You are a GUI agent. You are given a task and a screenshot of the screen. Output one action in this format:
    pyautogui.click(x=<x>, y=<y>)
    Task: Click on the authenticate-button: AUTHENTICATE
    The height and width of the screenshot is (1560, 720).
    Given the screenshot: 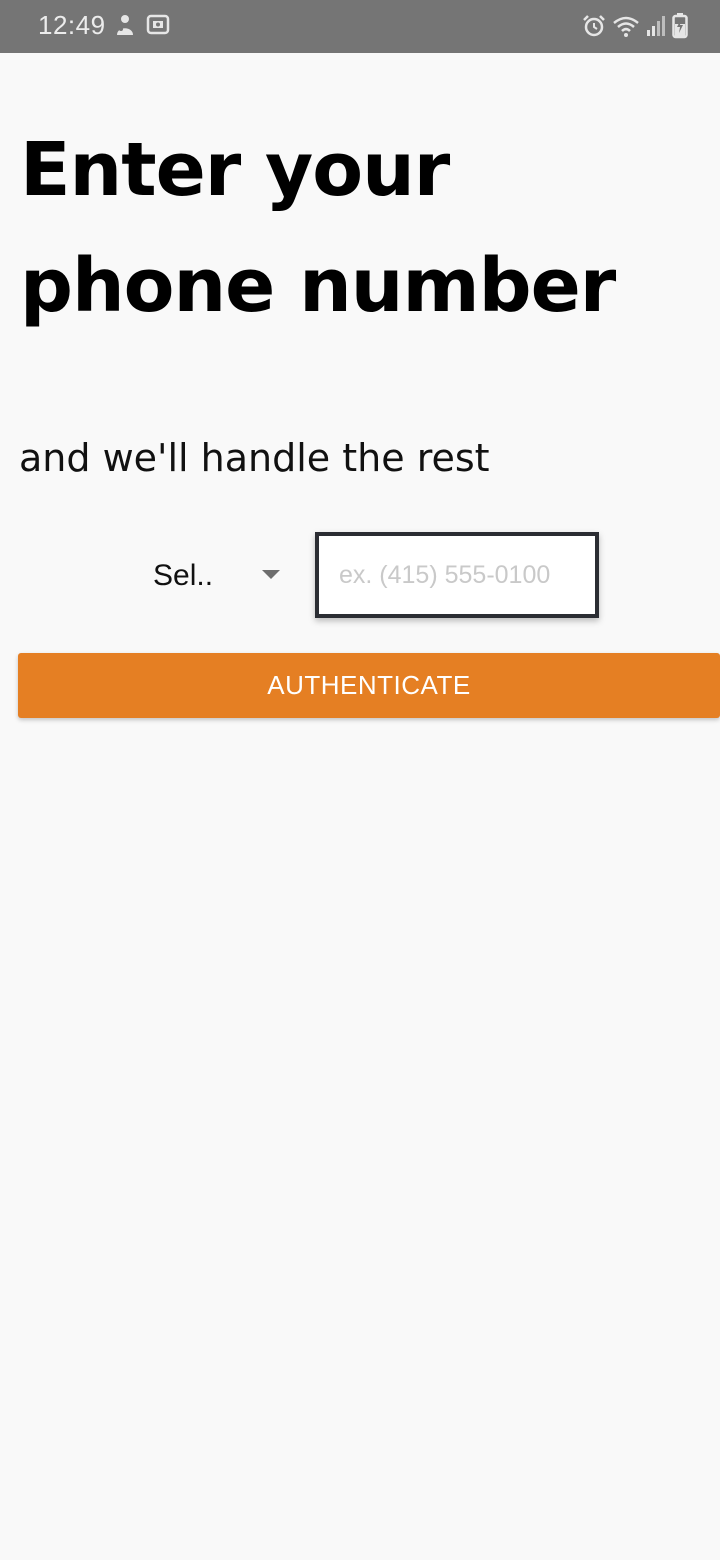 What is the action you would take?
    pyautogui.click(x=369, y=685)
    